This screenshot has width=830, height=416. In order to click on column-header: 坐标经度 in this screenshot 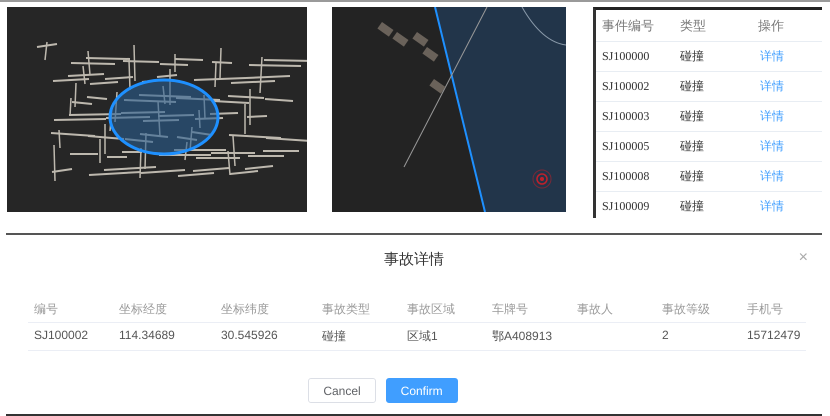, I will do `click(164, 309)`.